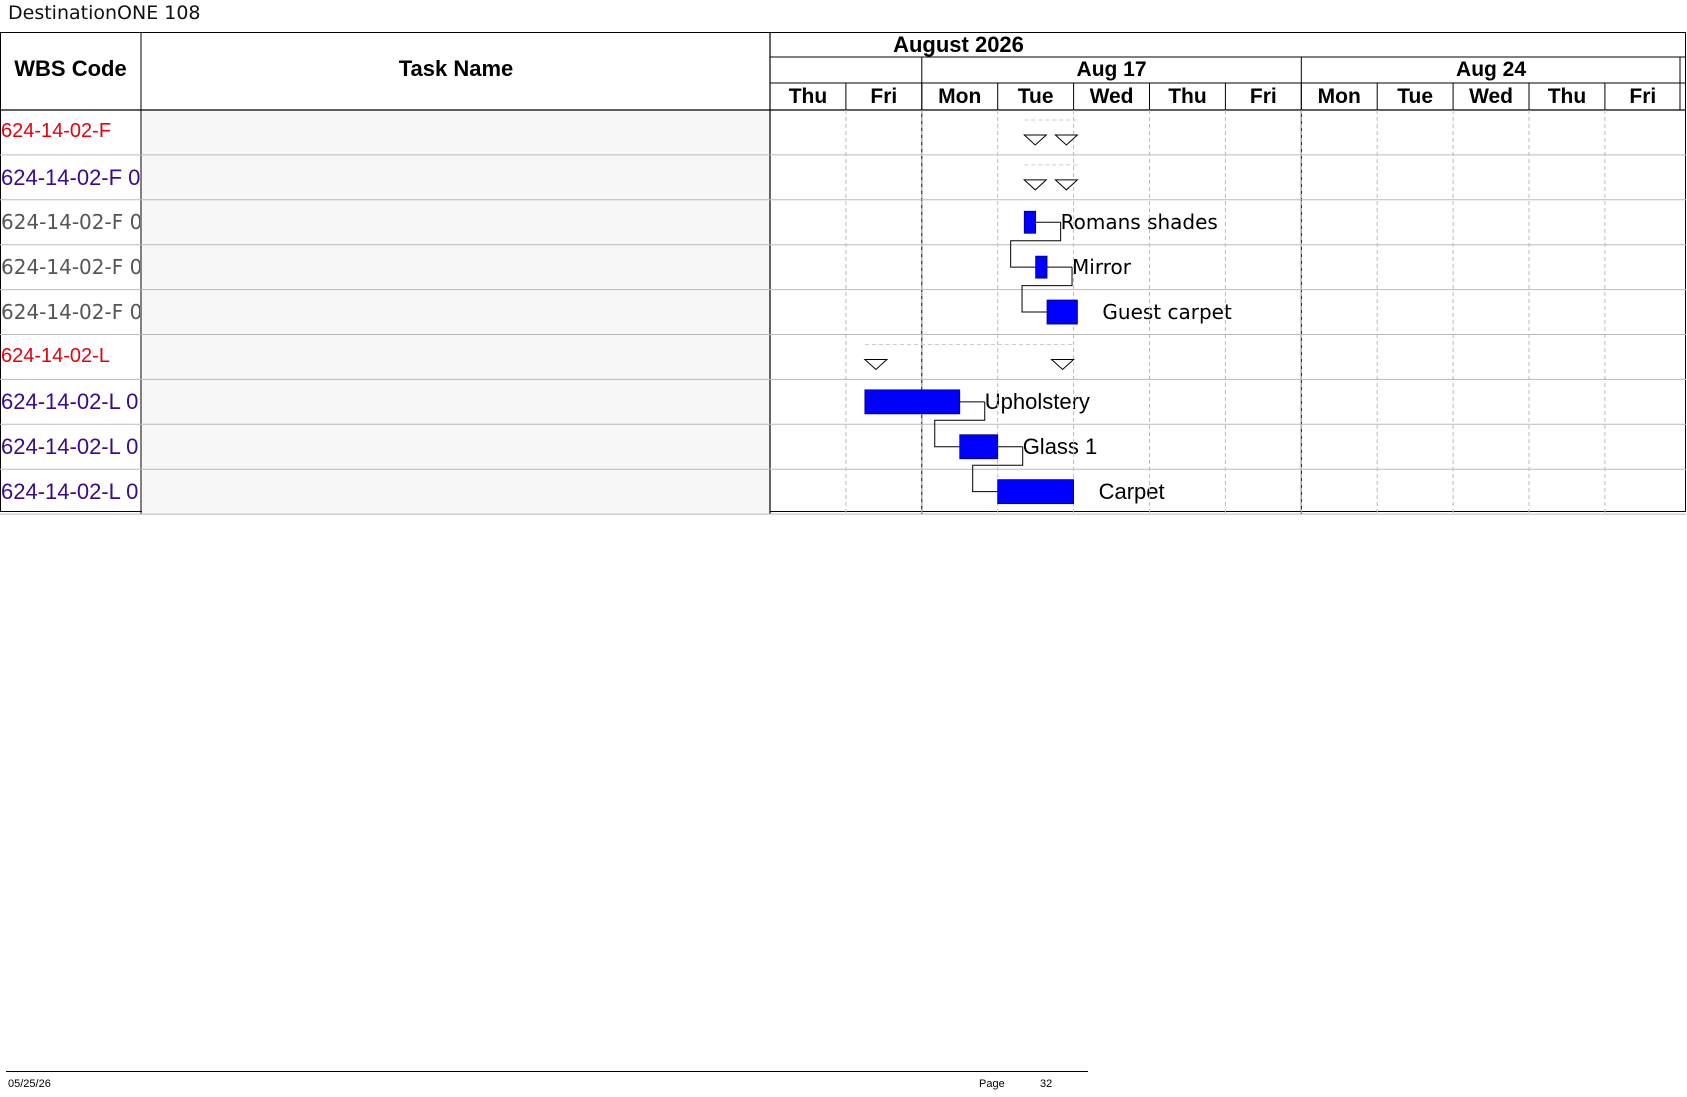  I want to click on task-bar-label: Glass 1, so click(1060, 447).